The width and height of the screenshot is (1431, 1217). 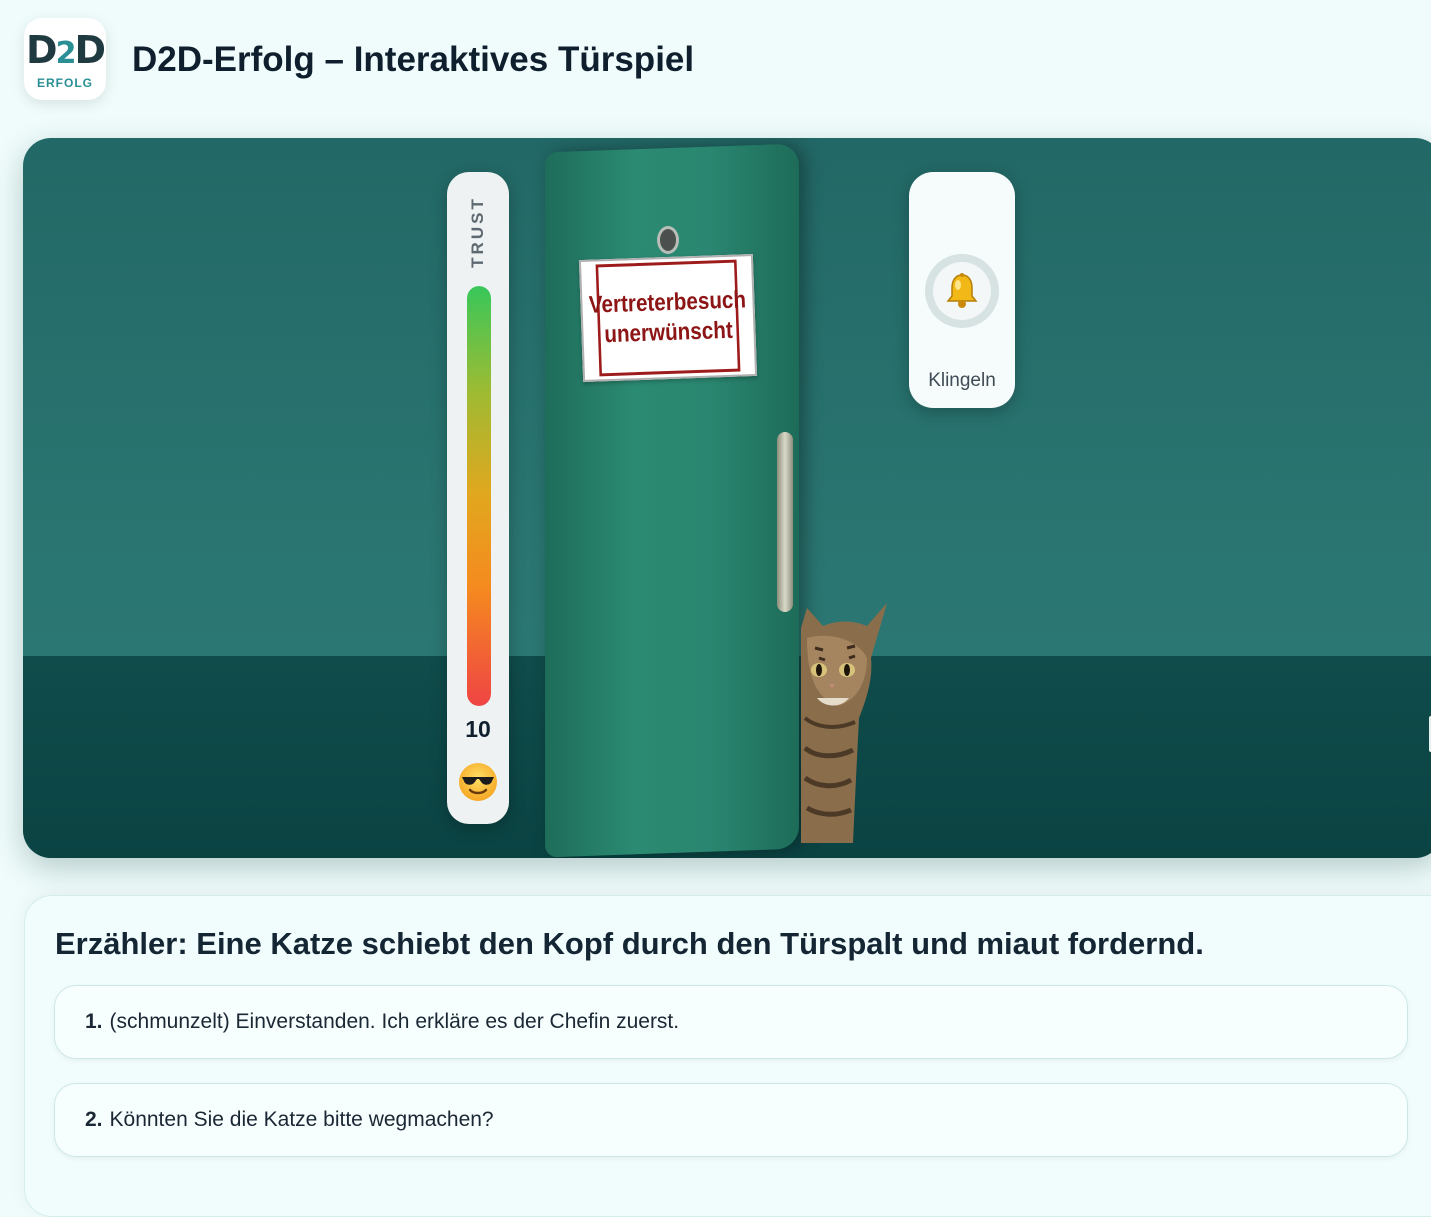 I want to click on ring-doorbell-button, so click(x=962, y=291).